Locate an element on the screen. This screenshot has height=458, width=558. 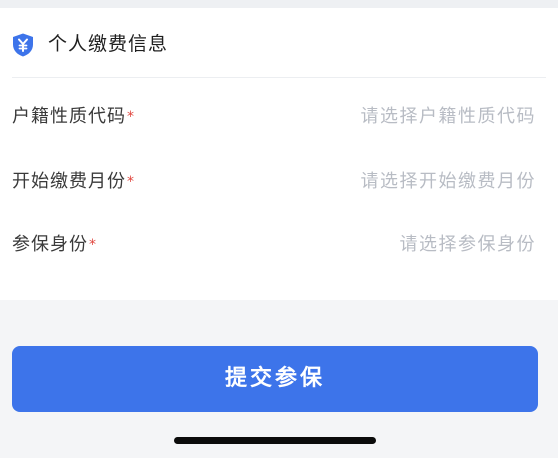
insured-identity-picker: 请选择参保身份 is located at coordinates (468, 245).